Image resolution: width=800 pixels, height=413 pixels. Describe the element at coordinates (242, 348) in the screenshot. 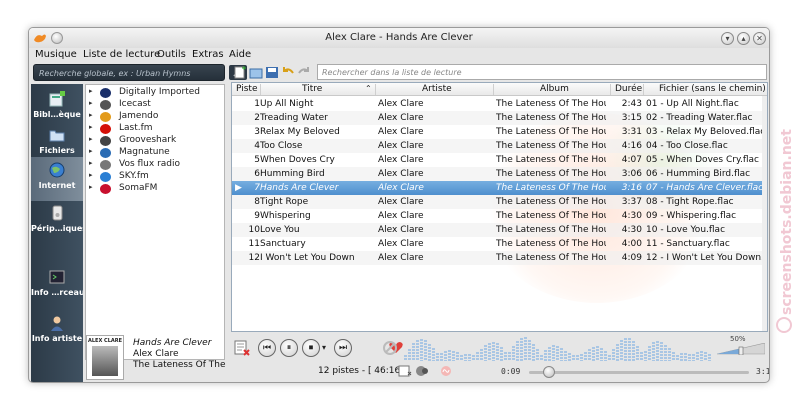

I see `clear-playlist-icon` at that location.